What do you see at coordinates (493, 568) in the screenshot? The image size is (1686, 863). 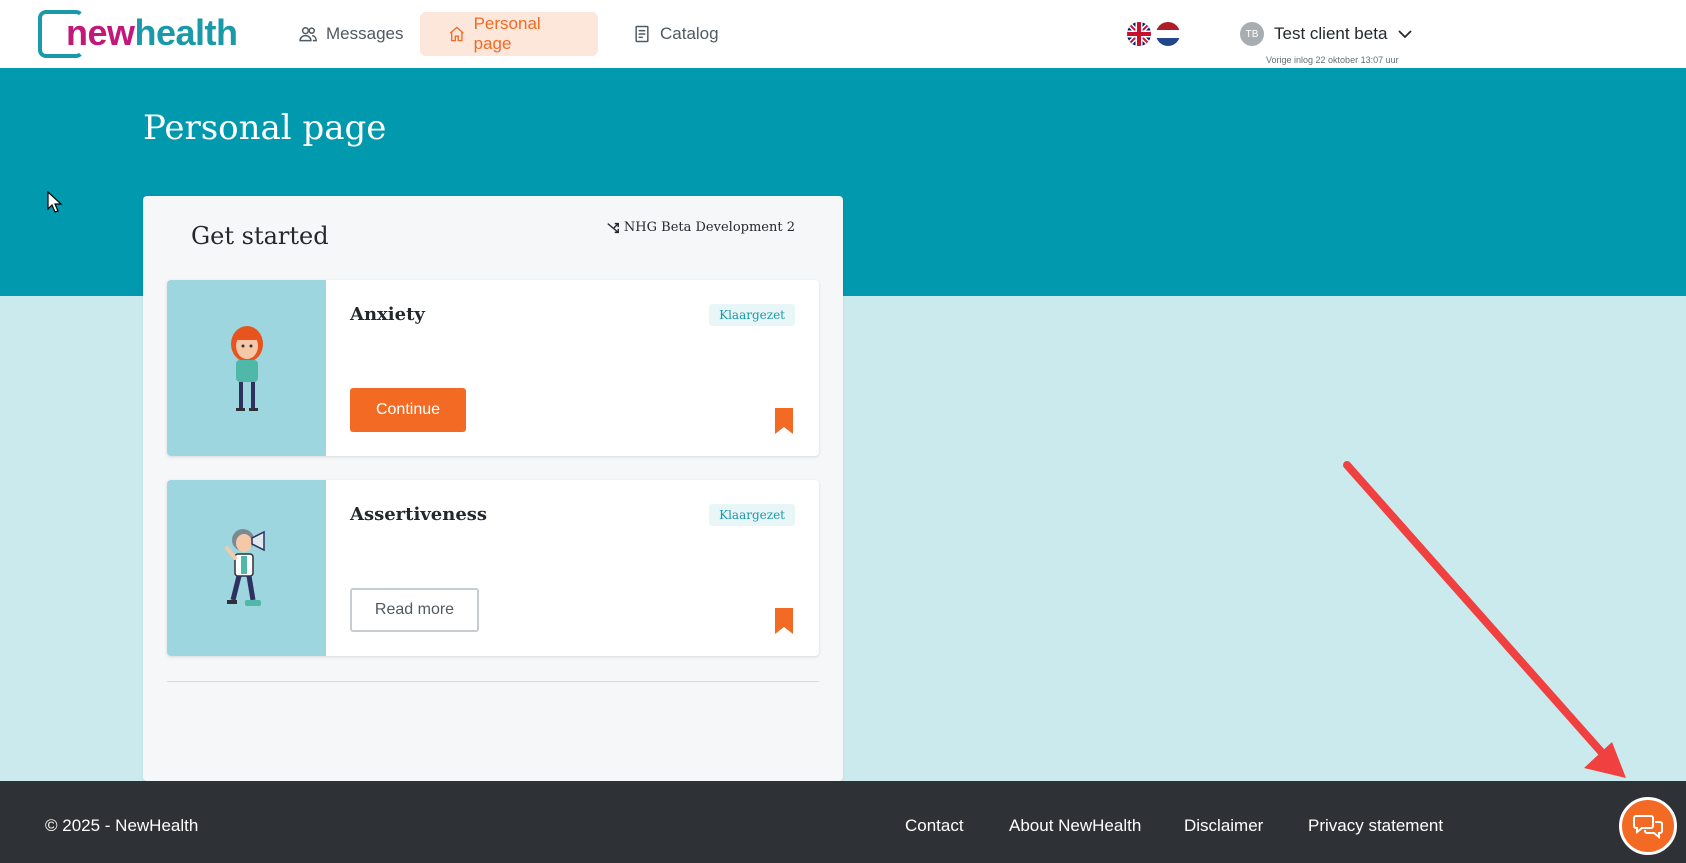 I see `course-card-assertiveness: Assertiveness Klaargezet Read more` at bounding box center [493, 568].